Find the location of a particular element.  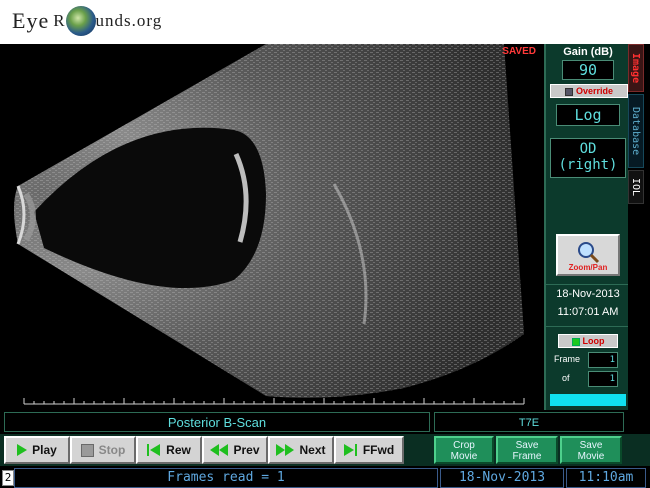

prev-label: Prev is located at coordinates (246, 450).